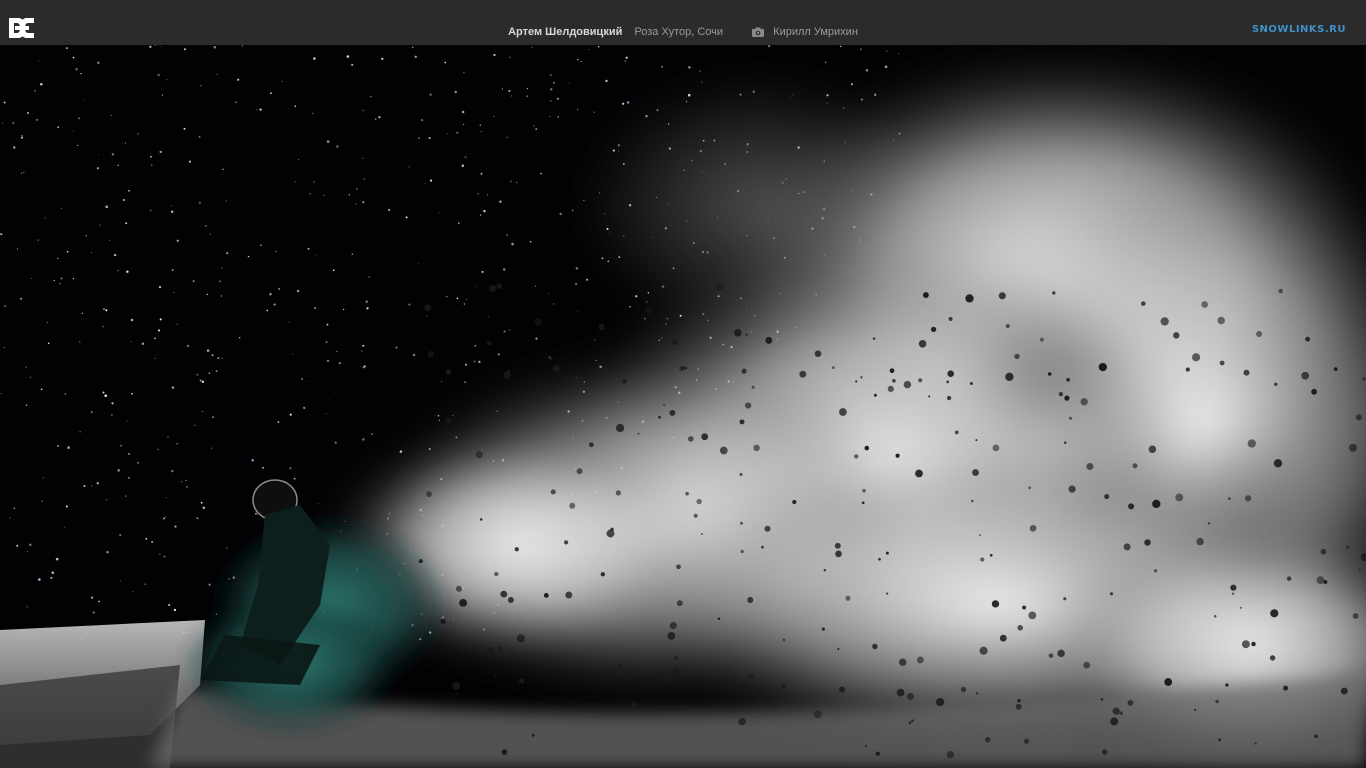  I want to click on photographer-name: Кирилл Умрихин, so click(815, 32).